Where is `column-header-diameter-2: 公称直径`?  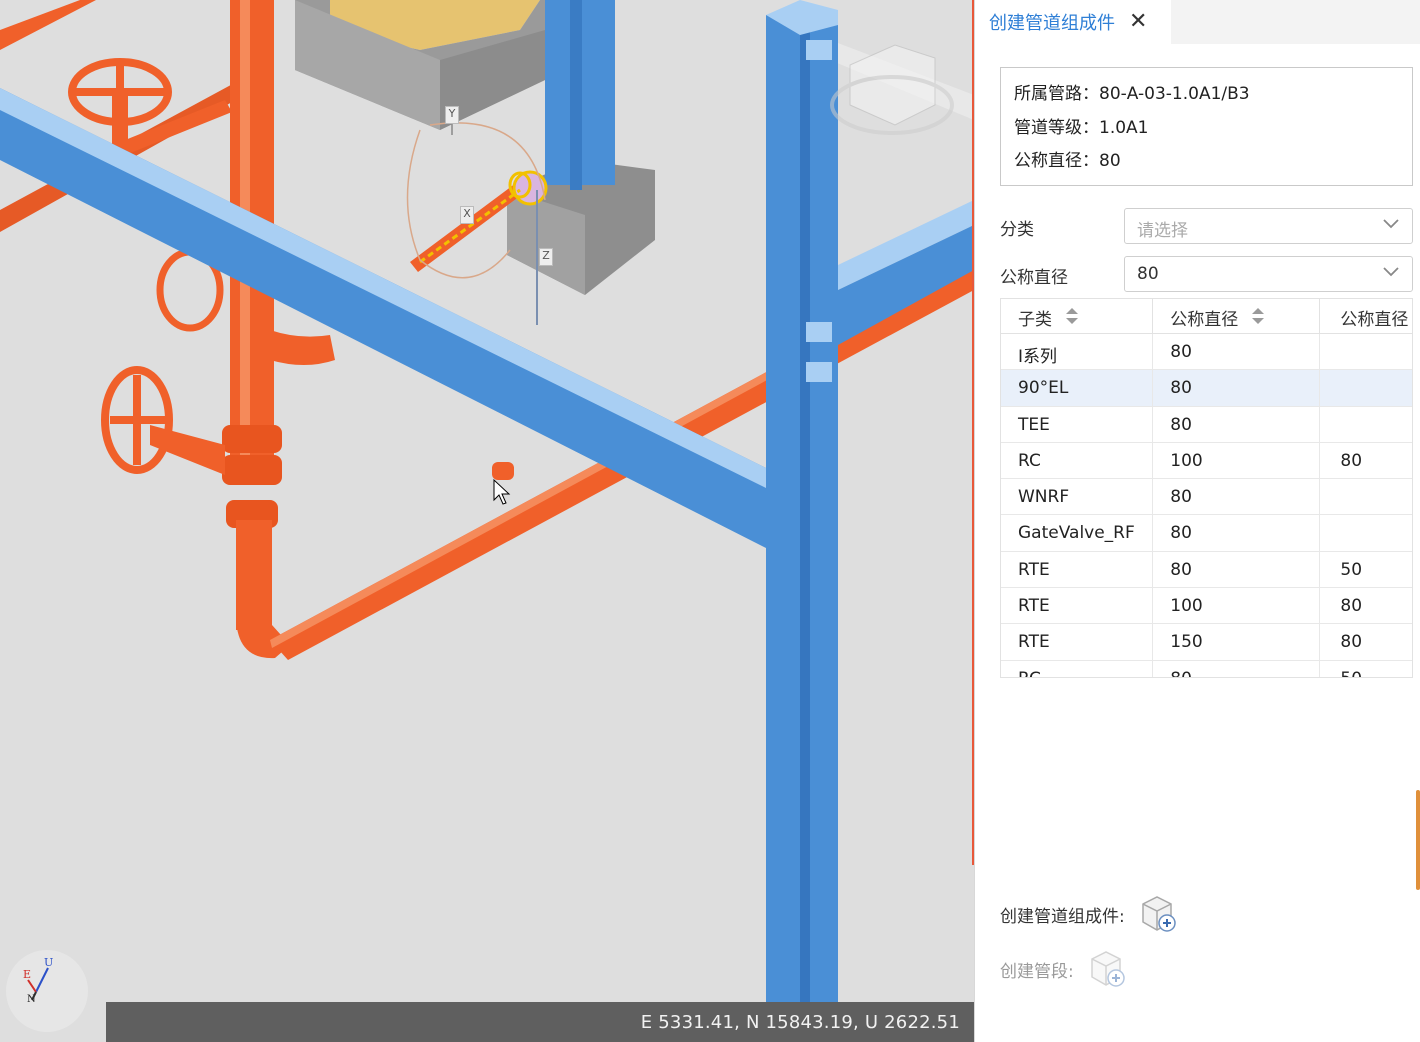
column-header-diameter-2: 公称直径 is located at coordinates (1366, 316).